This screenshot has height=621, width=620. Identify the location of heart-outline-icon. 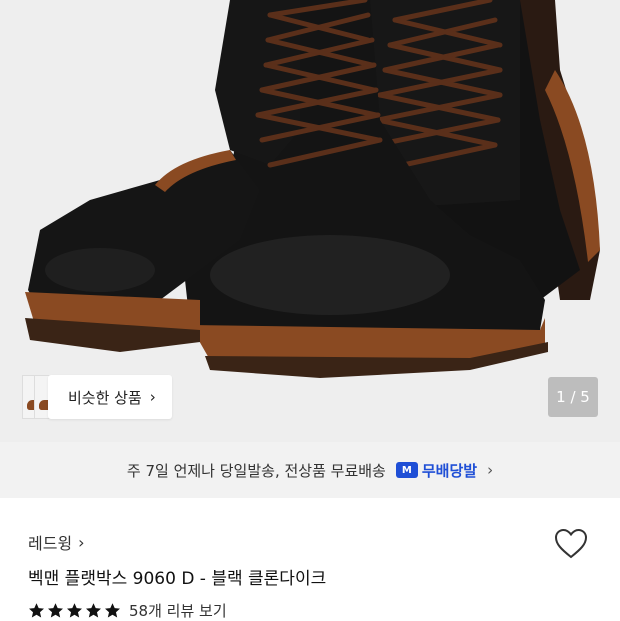
(571, 544).